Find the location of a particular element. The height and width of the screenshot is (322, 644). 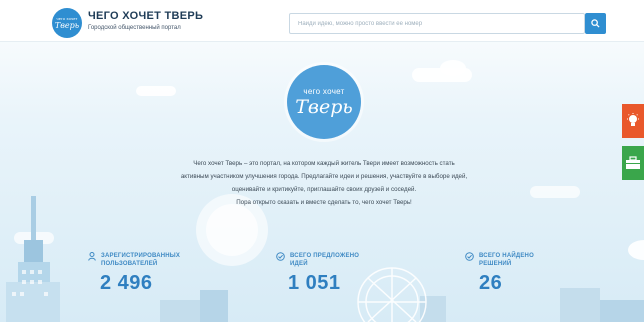

stat-ideas-proposed: ВСЕГО ПРЕДЛОЖЕНО ИДЕЙ 1 051 is located at coordinates (317, 273).